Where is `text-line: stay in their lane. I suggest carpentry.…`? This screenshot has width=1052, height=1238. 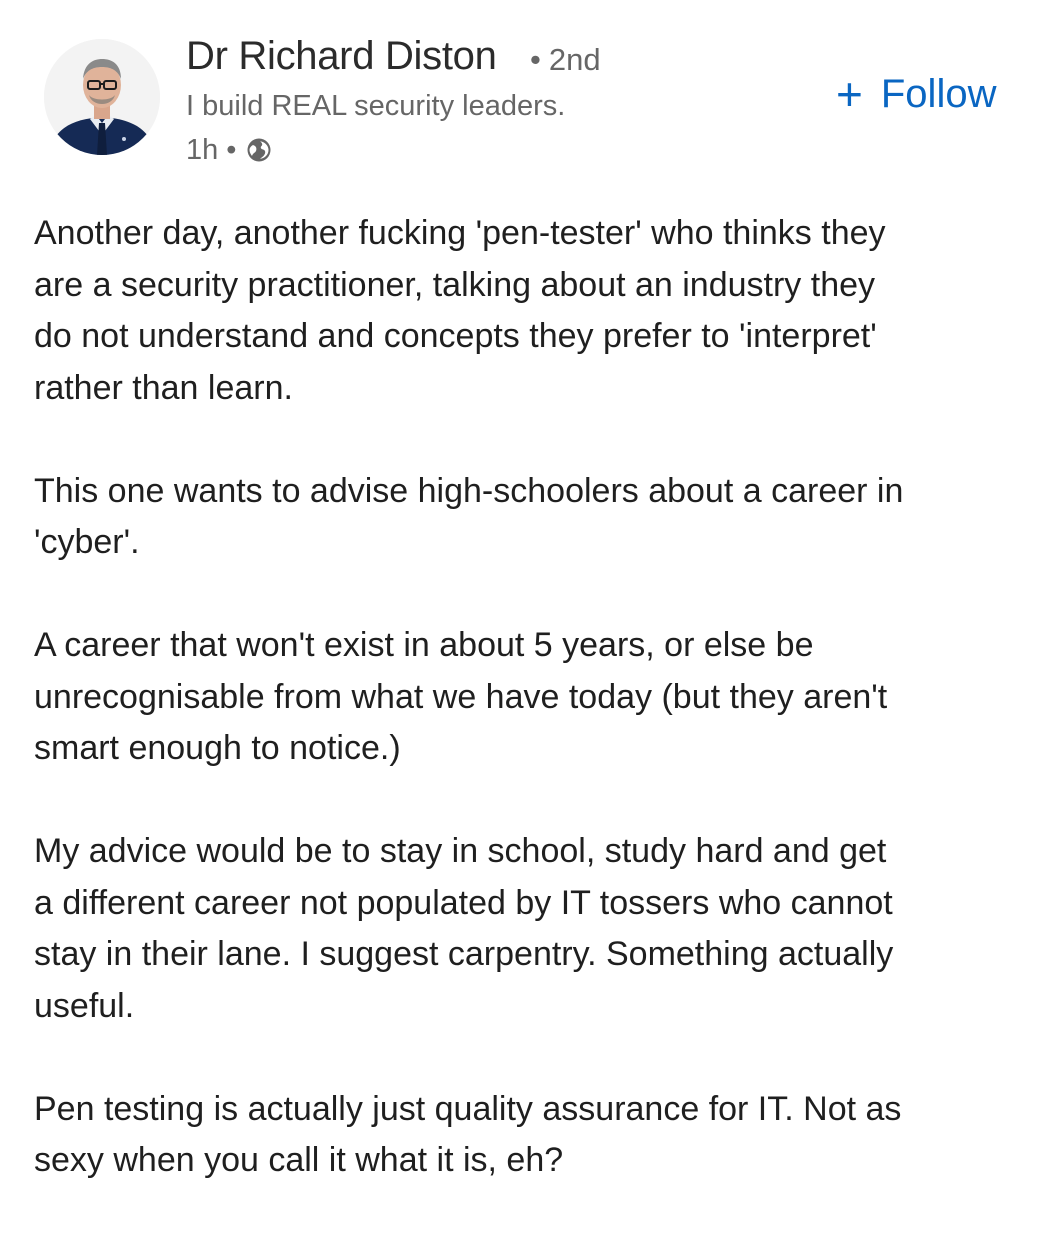 text-line: stay in their lane. I suggest carpentry.… is located at coordinates (464, 954).